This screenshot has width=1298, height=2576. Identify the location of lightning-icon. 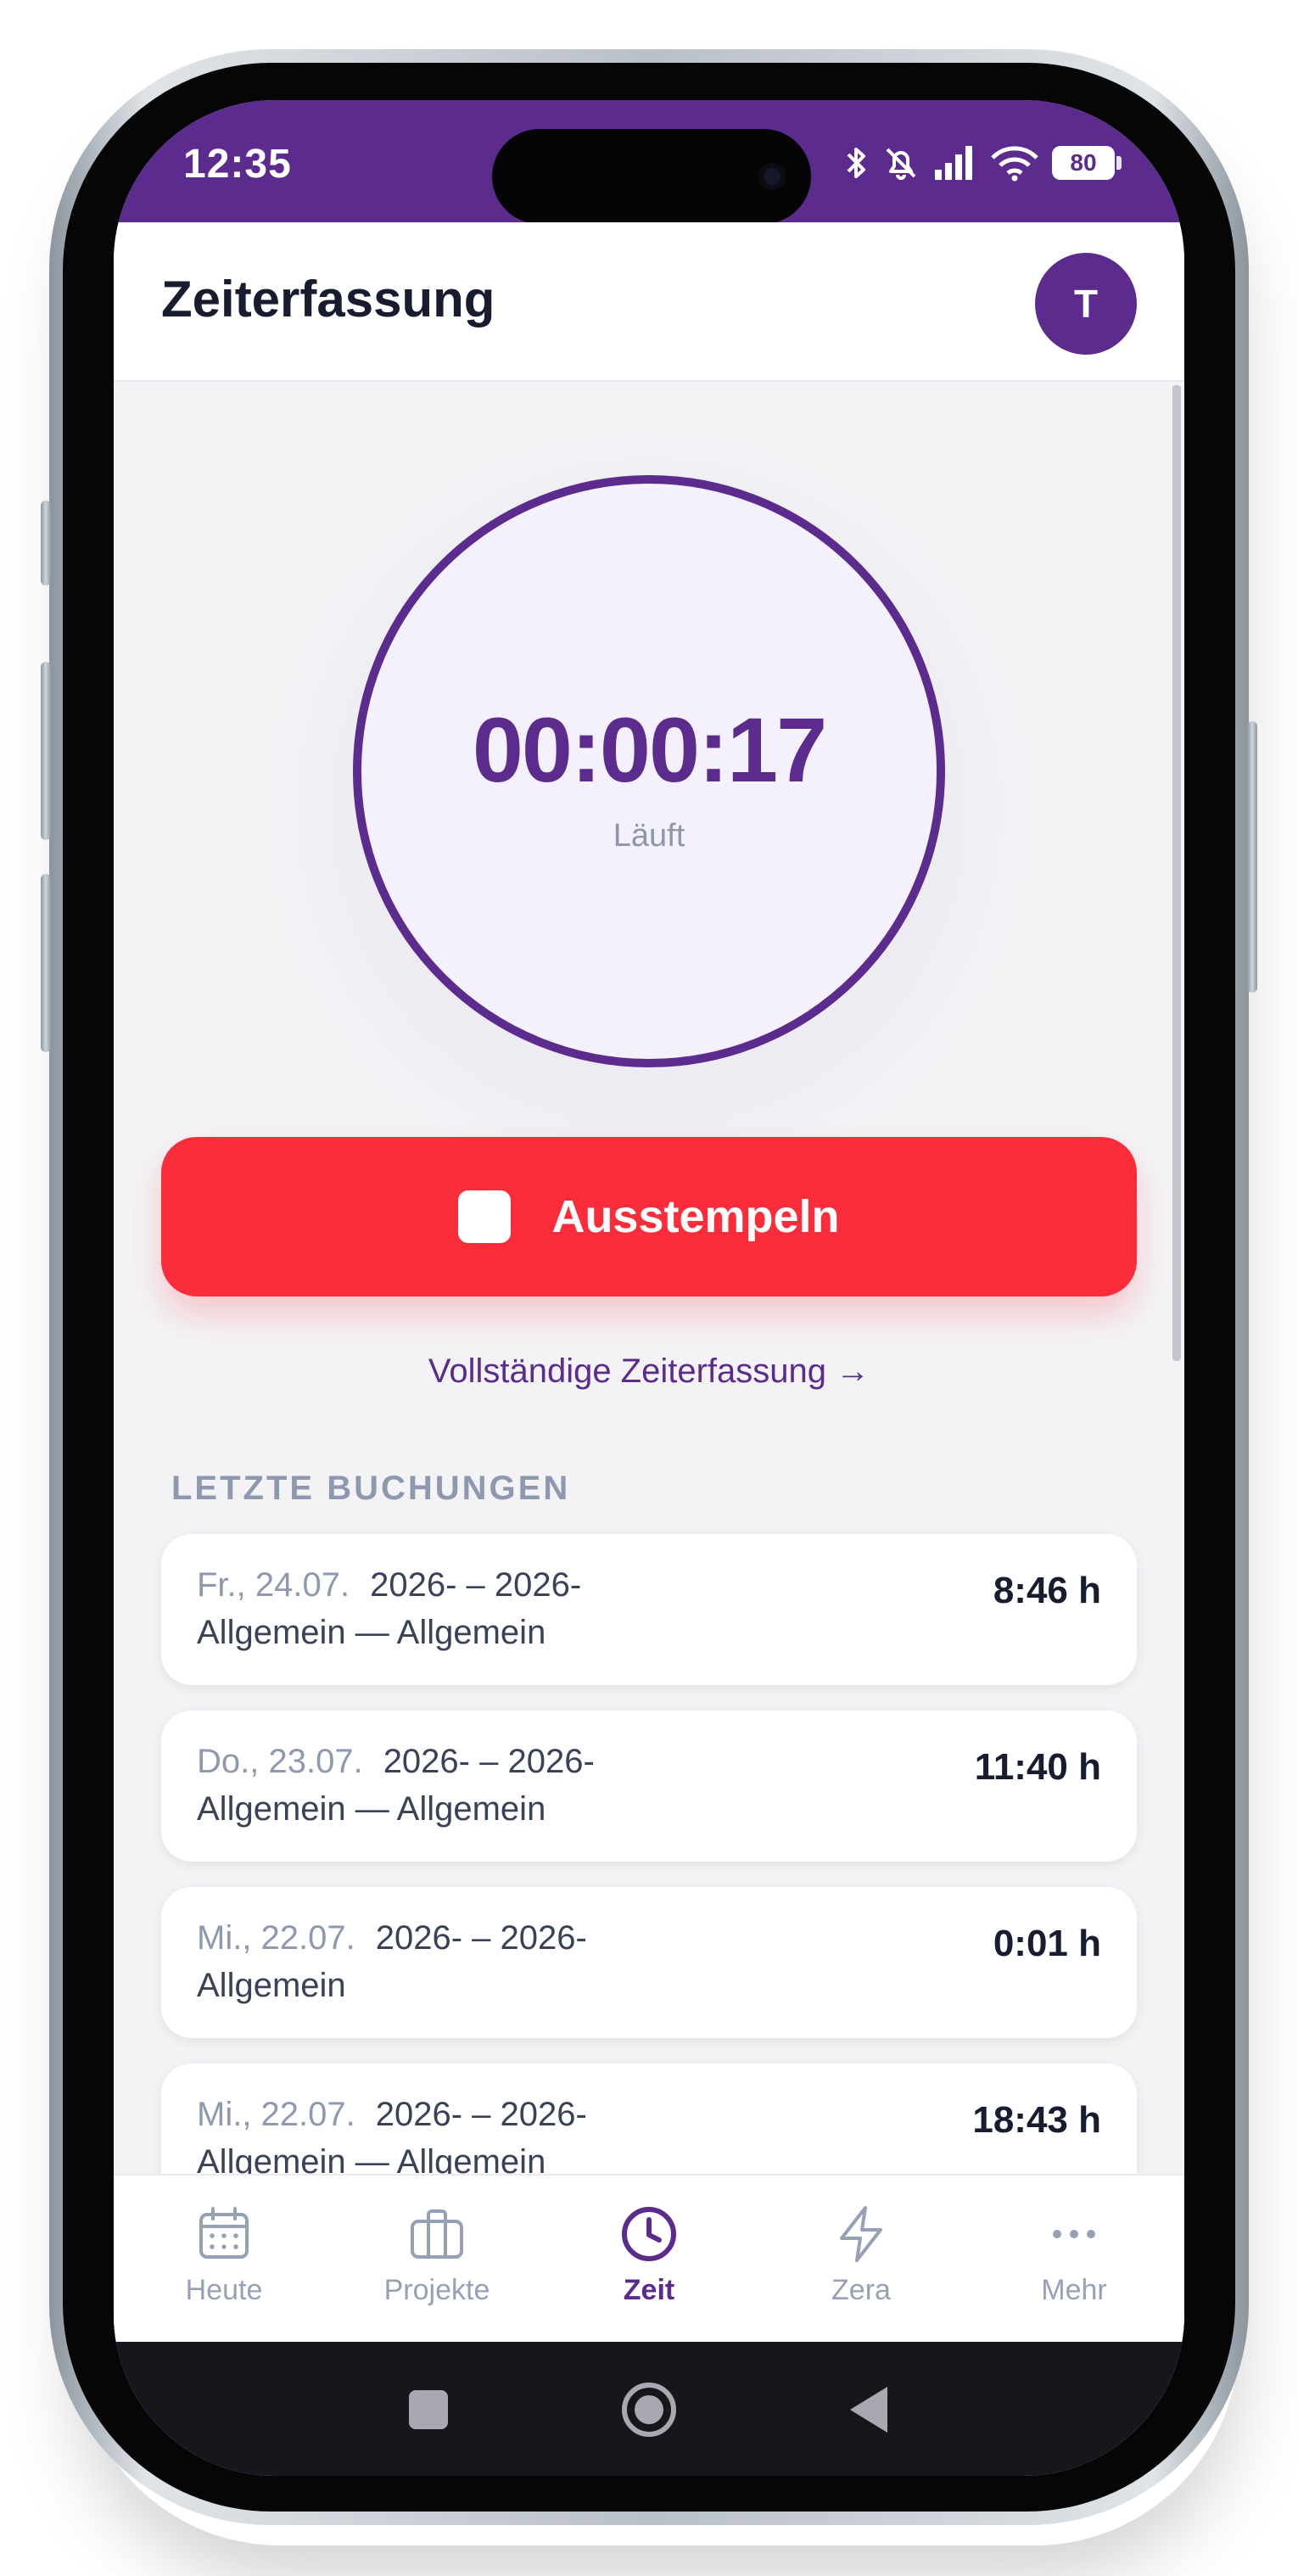
(861, 2234).